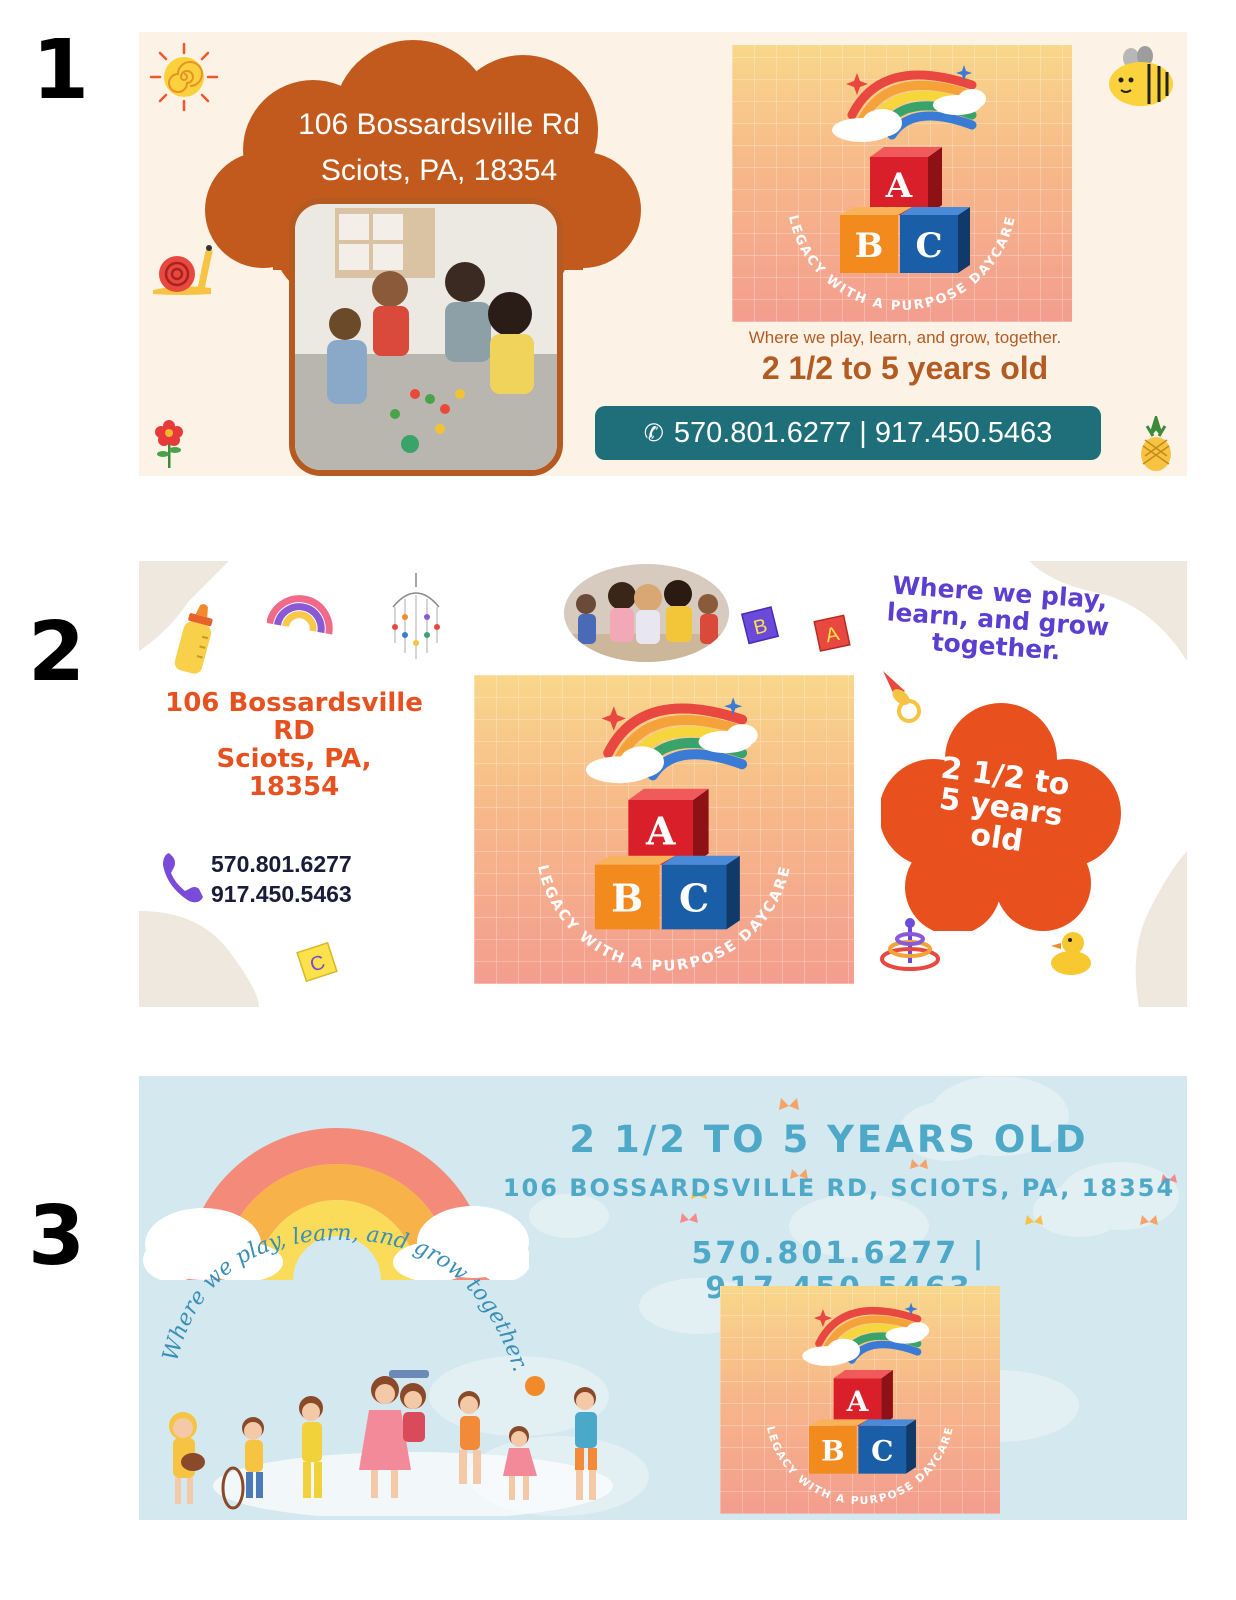 Image resolution: width=1236 pixels, height=1600 pixels. Describe the element at coordinates (294, 787) in the screenshot. I see `address-line-4: 18354` at that location.